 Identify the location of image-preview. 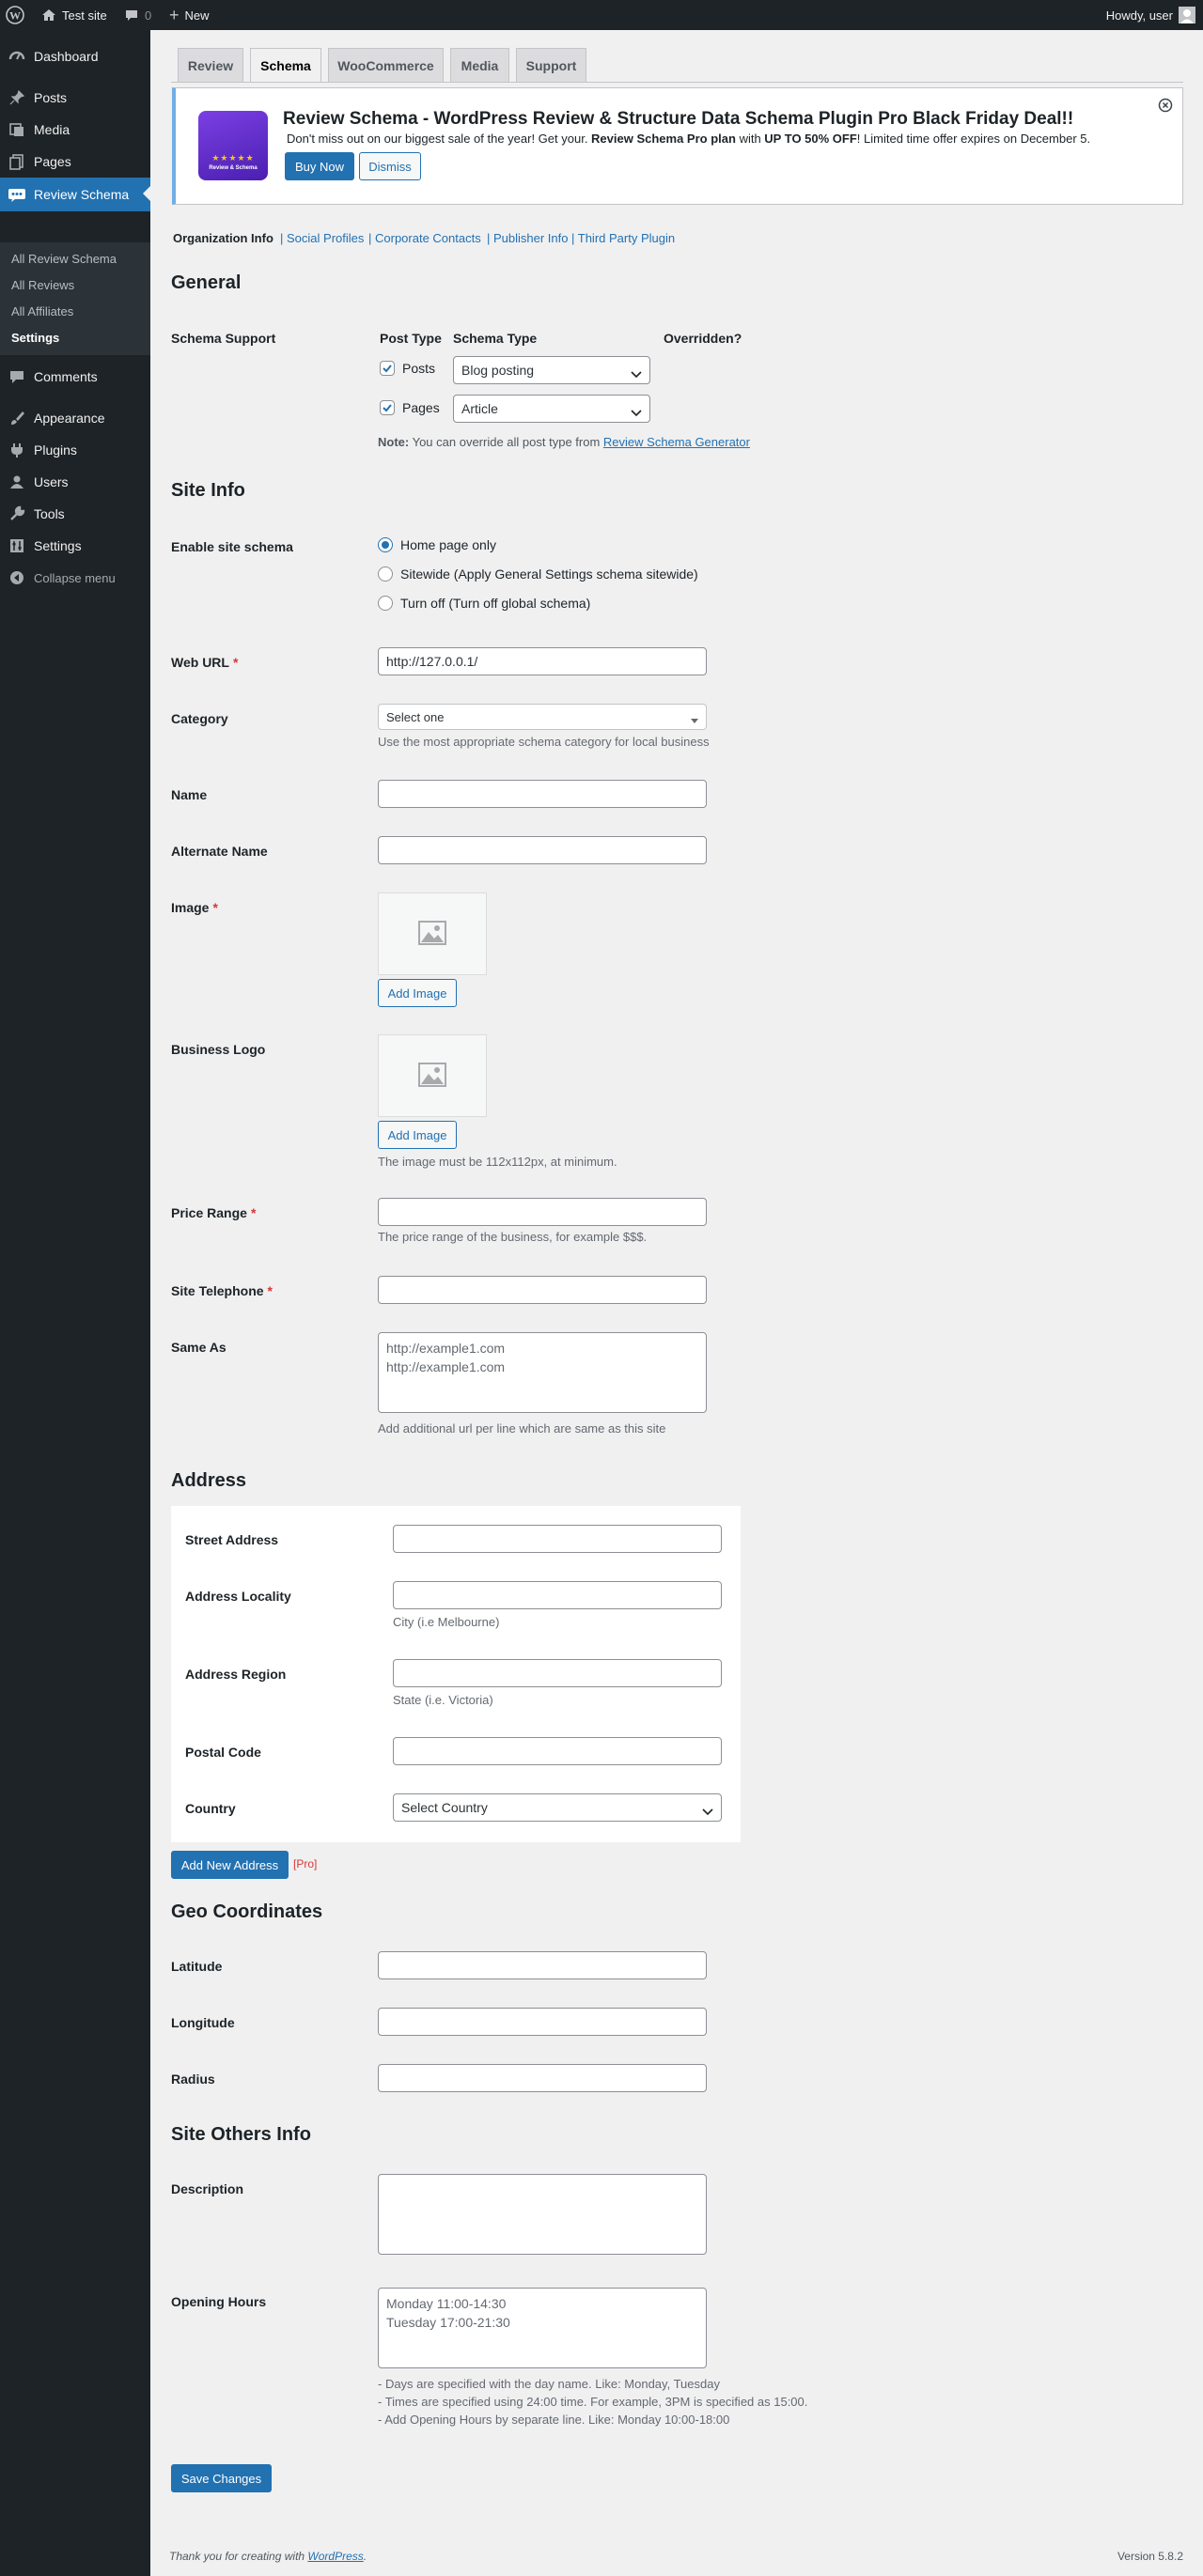
(433, 933).